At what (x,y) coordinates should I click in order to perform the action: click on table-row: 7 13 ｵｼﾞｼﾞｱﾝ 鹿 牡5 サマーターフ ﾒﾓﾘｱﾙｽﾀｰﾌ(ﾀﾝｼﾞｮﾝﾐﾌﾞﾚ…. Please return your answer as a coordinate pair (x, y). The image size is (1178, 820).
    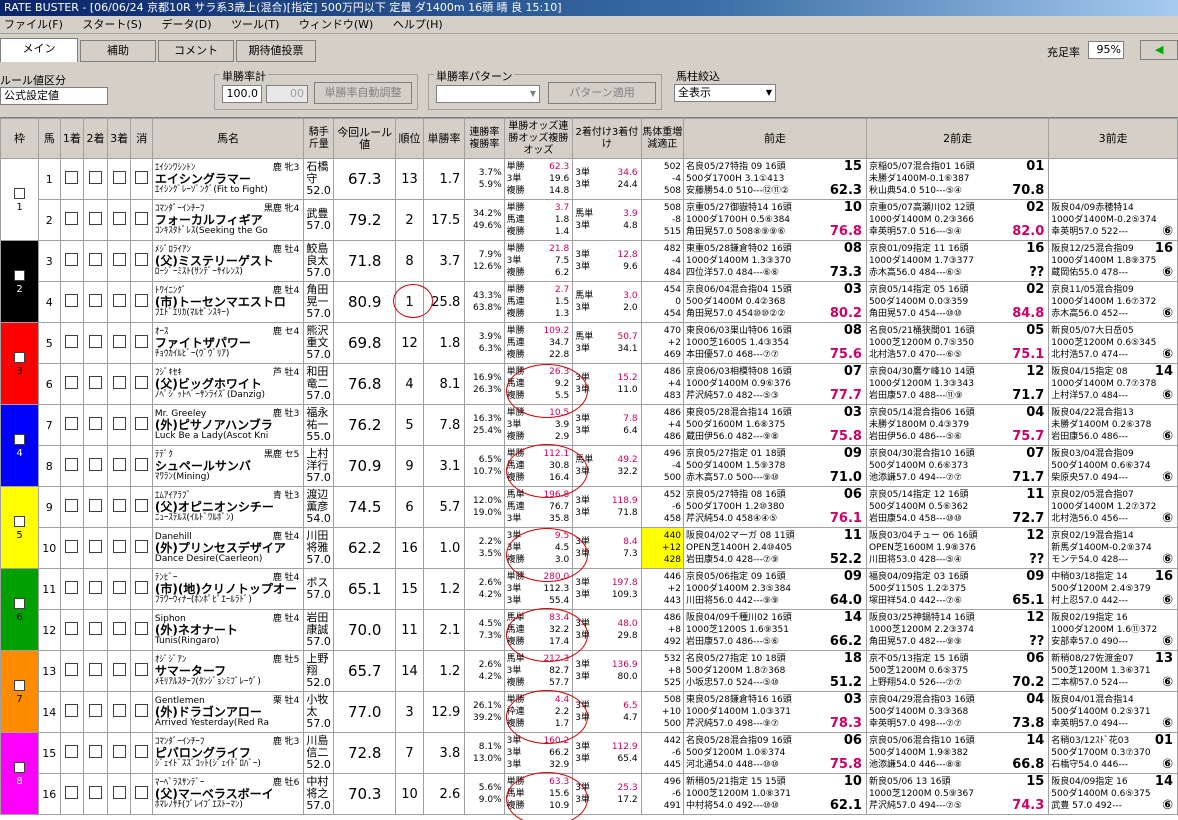
    Looking at the image, I should click on (589, 691).